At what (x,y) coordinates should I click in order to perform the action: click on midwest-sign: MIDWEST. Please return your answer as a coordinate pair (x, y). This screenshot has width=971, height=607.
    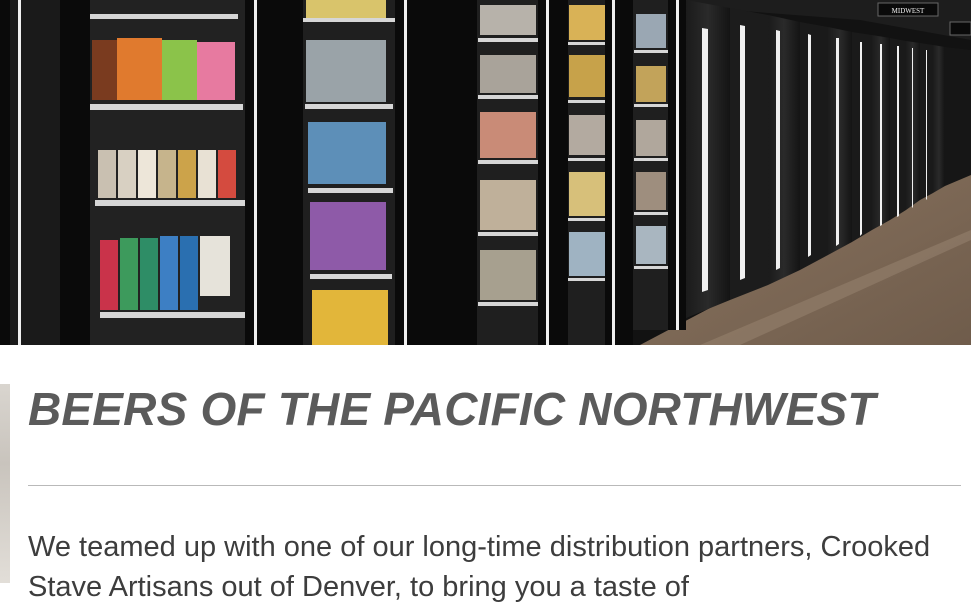
    Looking at the image, I should click on (908, 11).